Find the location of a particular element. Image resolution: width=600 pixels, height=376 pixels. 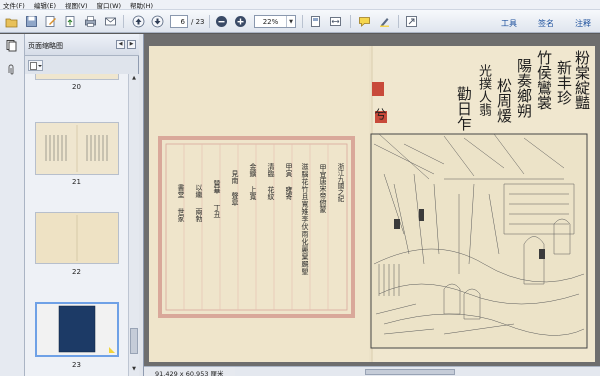

upload-button is located at coordinates (70, 21).